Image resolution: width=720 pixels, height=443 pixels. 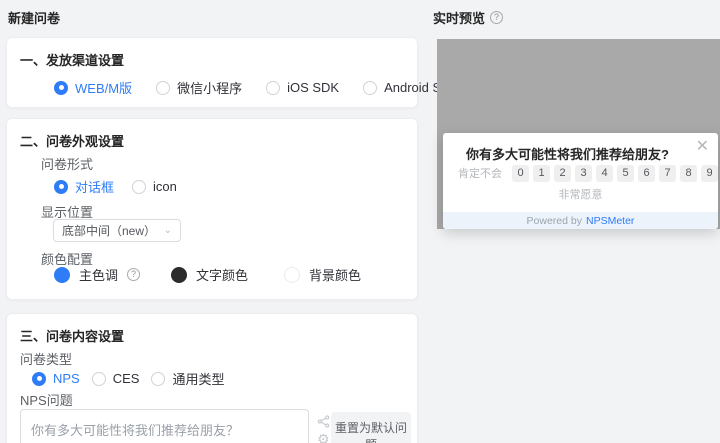 I want to click on survey-type-label: 问卷类型, so click(x=46, y=359).